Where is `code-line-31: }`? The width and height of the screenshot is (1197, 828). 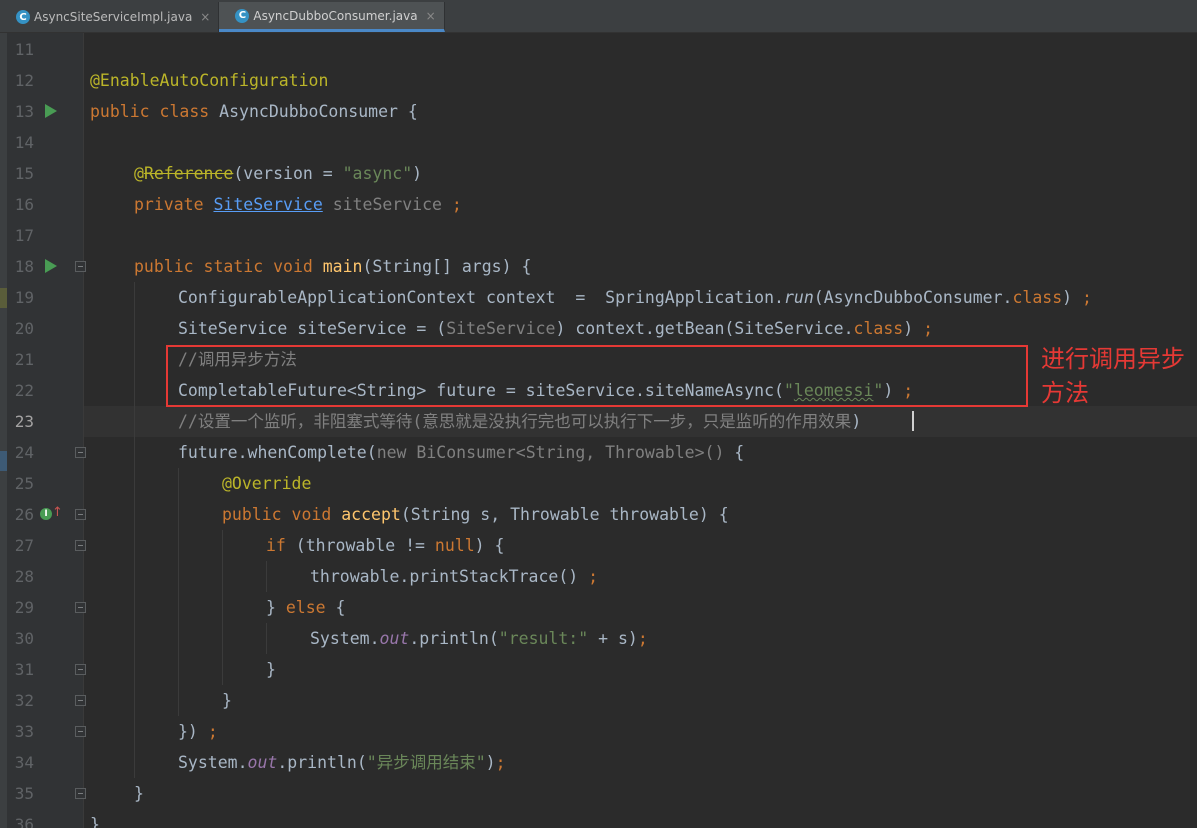
code-line-31: } is located at coordinates (271, 669).